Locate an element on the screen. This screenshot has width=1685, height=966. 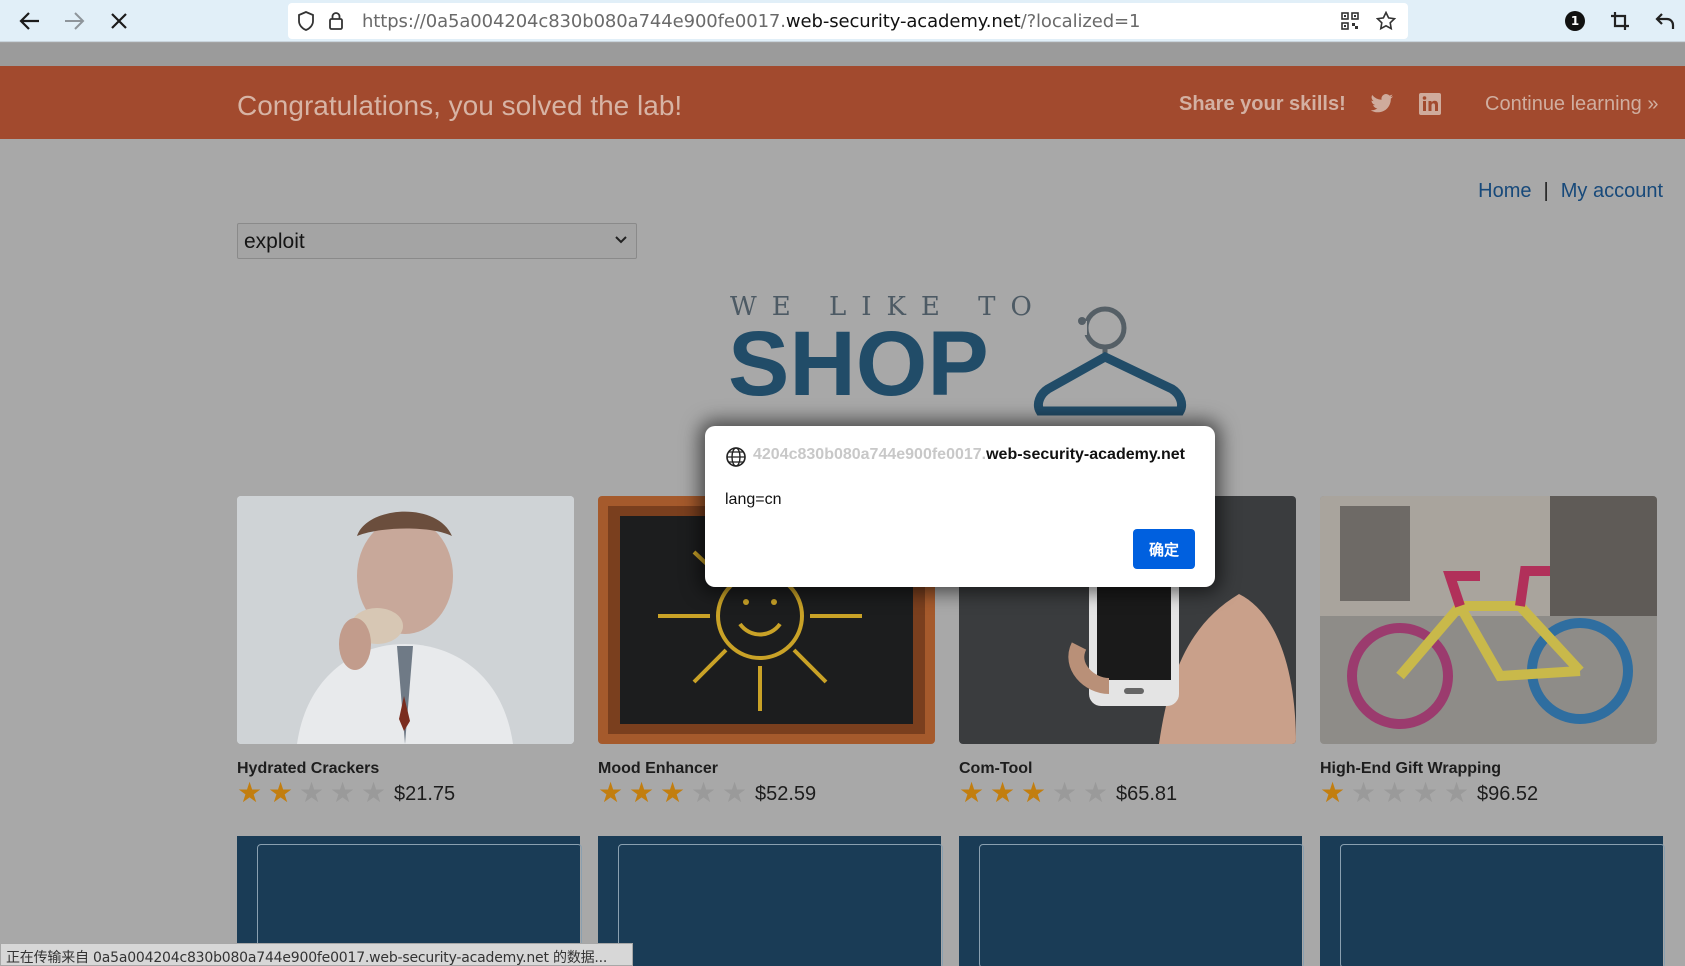
linkedin-share-icon is located at coordinates (1430, 104).